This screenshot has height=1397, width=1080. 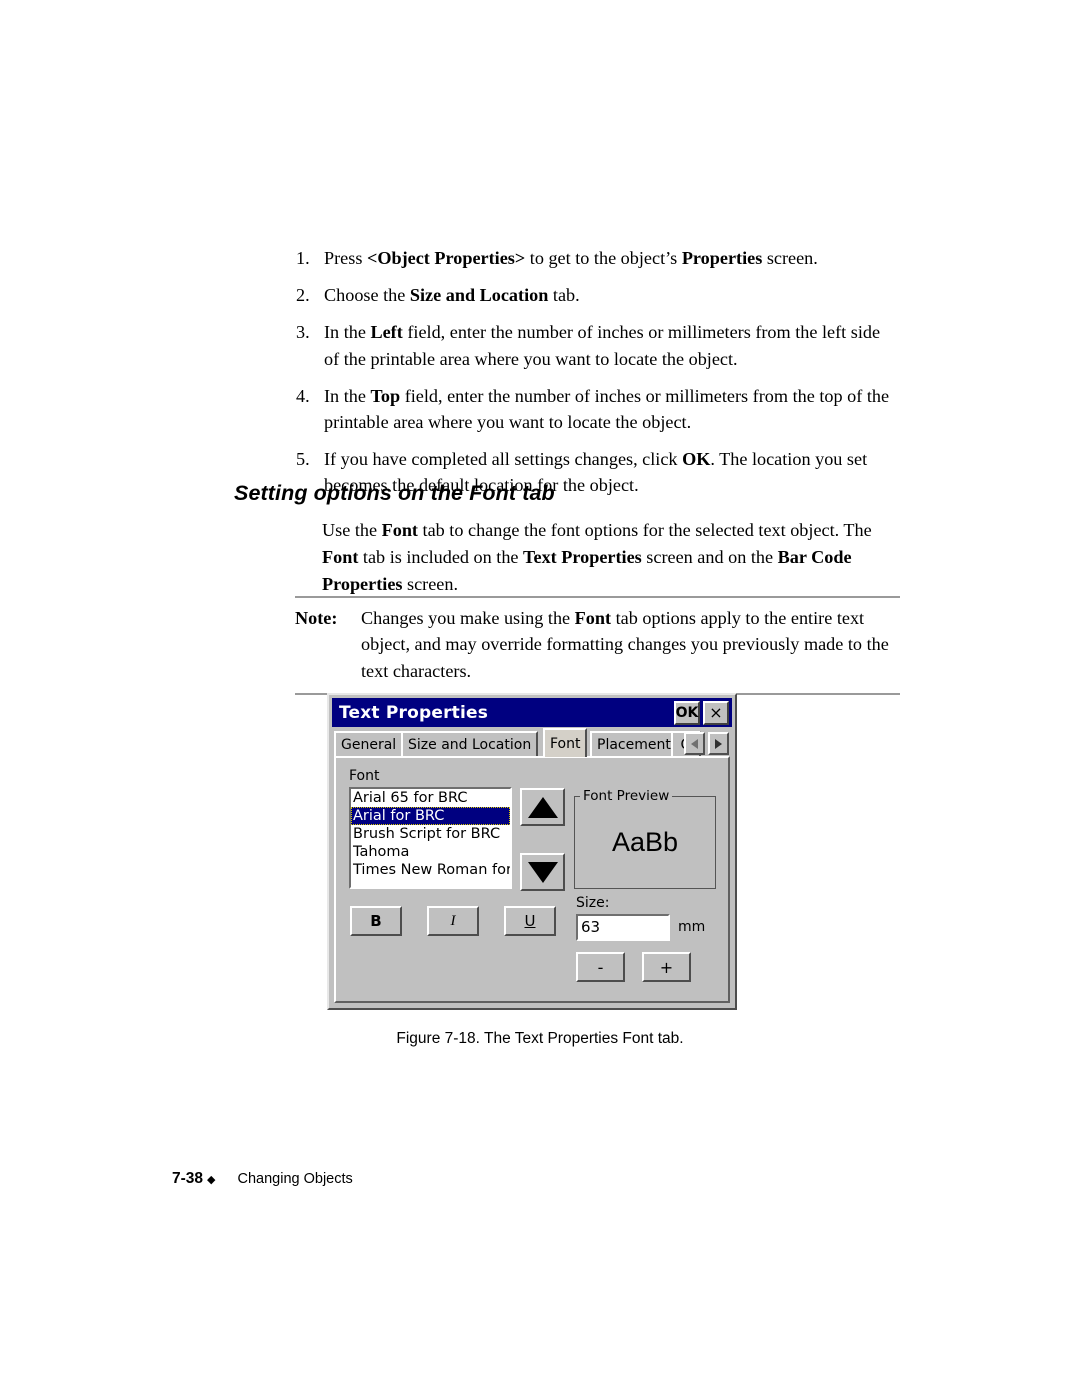 I want to click on size-unit-label: mm, so click(x=692, y=927).